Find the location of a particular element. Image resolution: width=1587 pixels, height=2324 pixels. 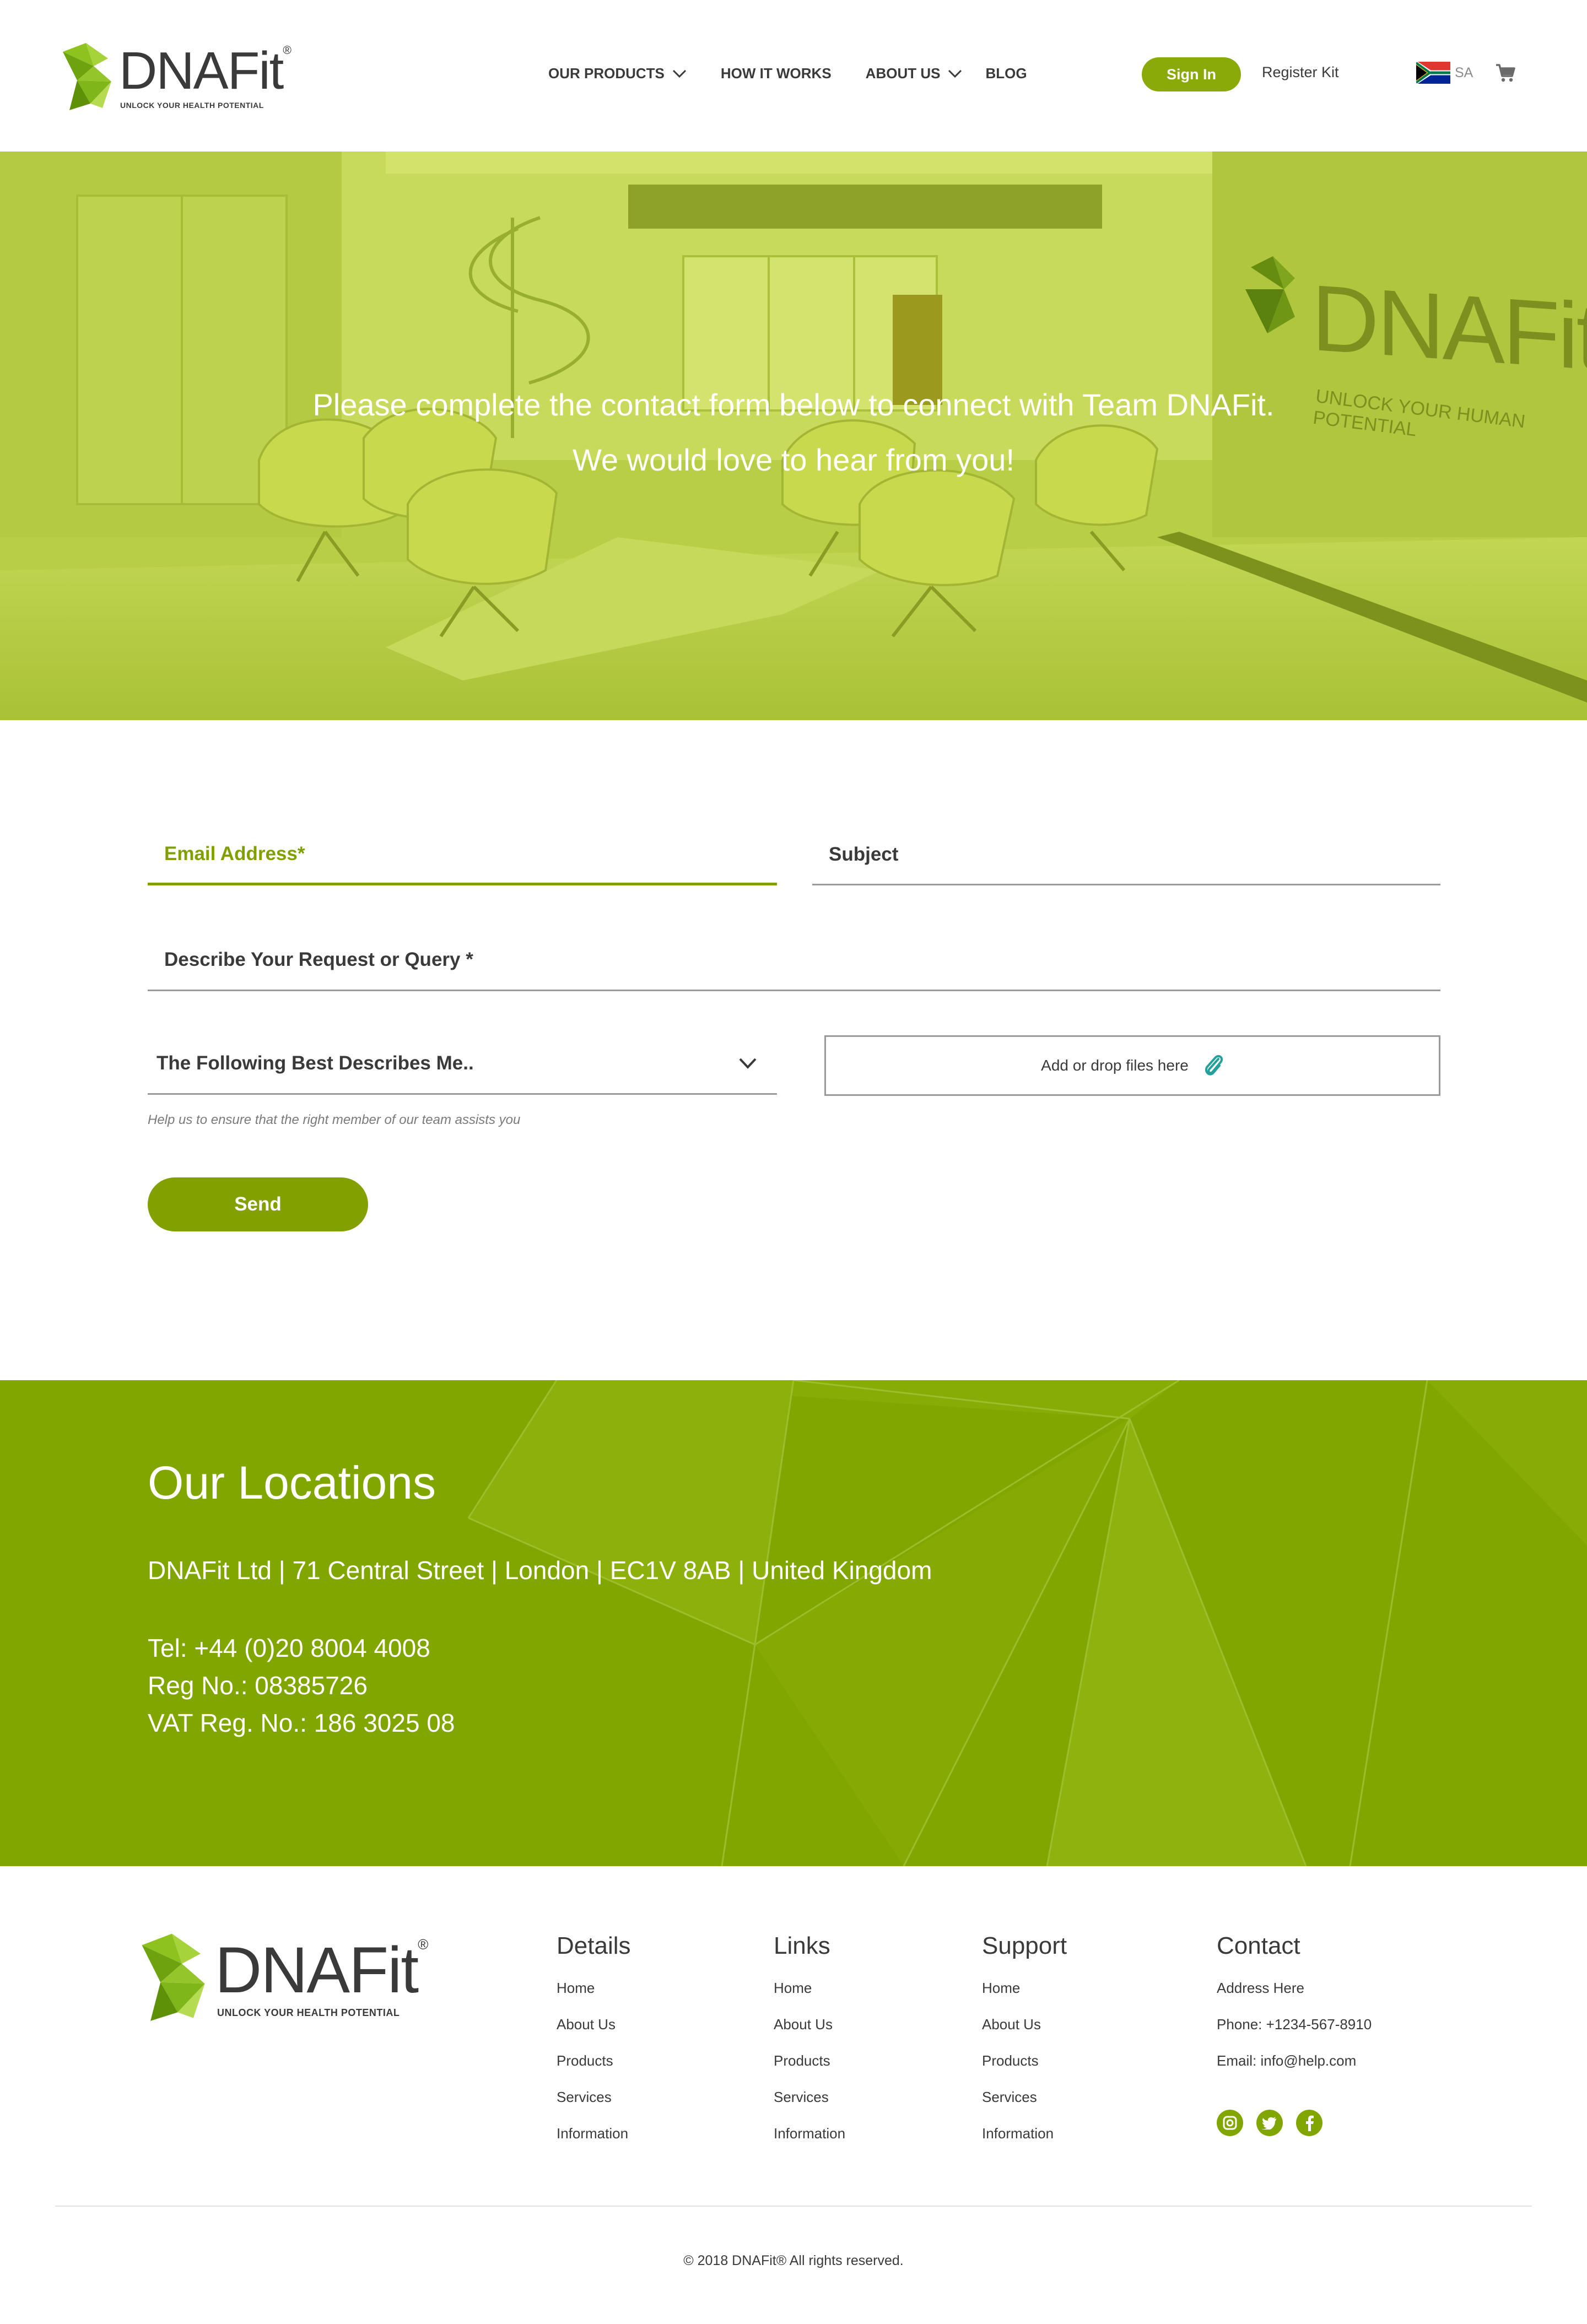

nav-label: BLOG is located at coordinates (1006, 73).